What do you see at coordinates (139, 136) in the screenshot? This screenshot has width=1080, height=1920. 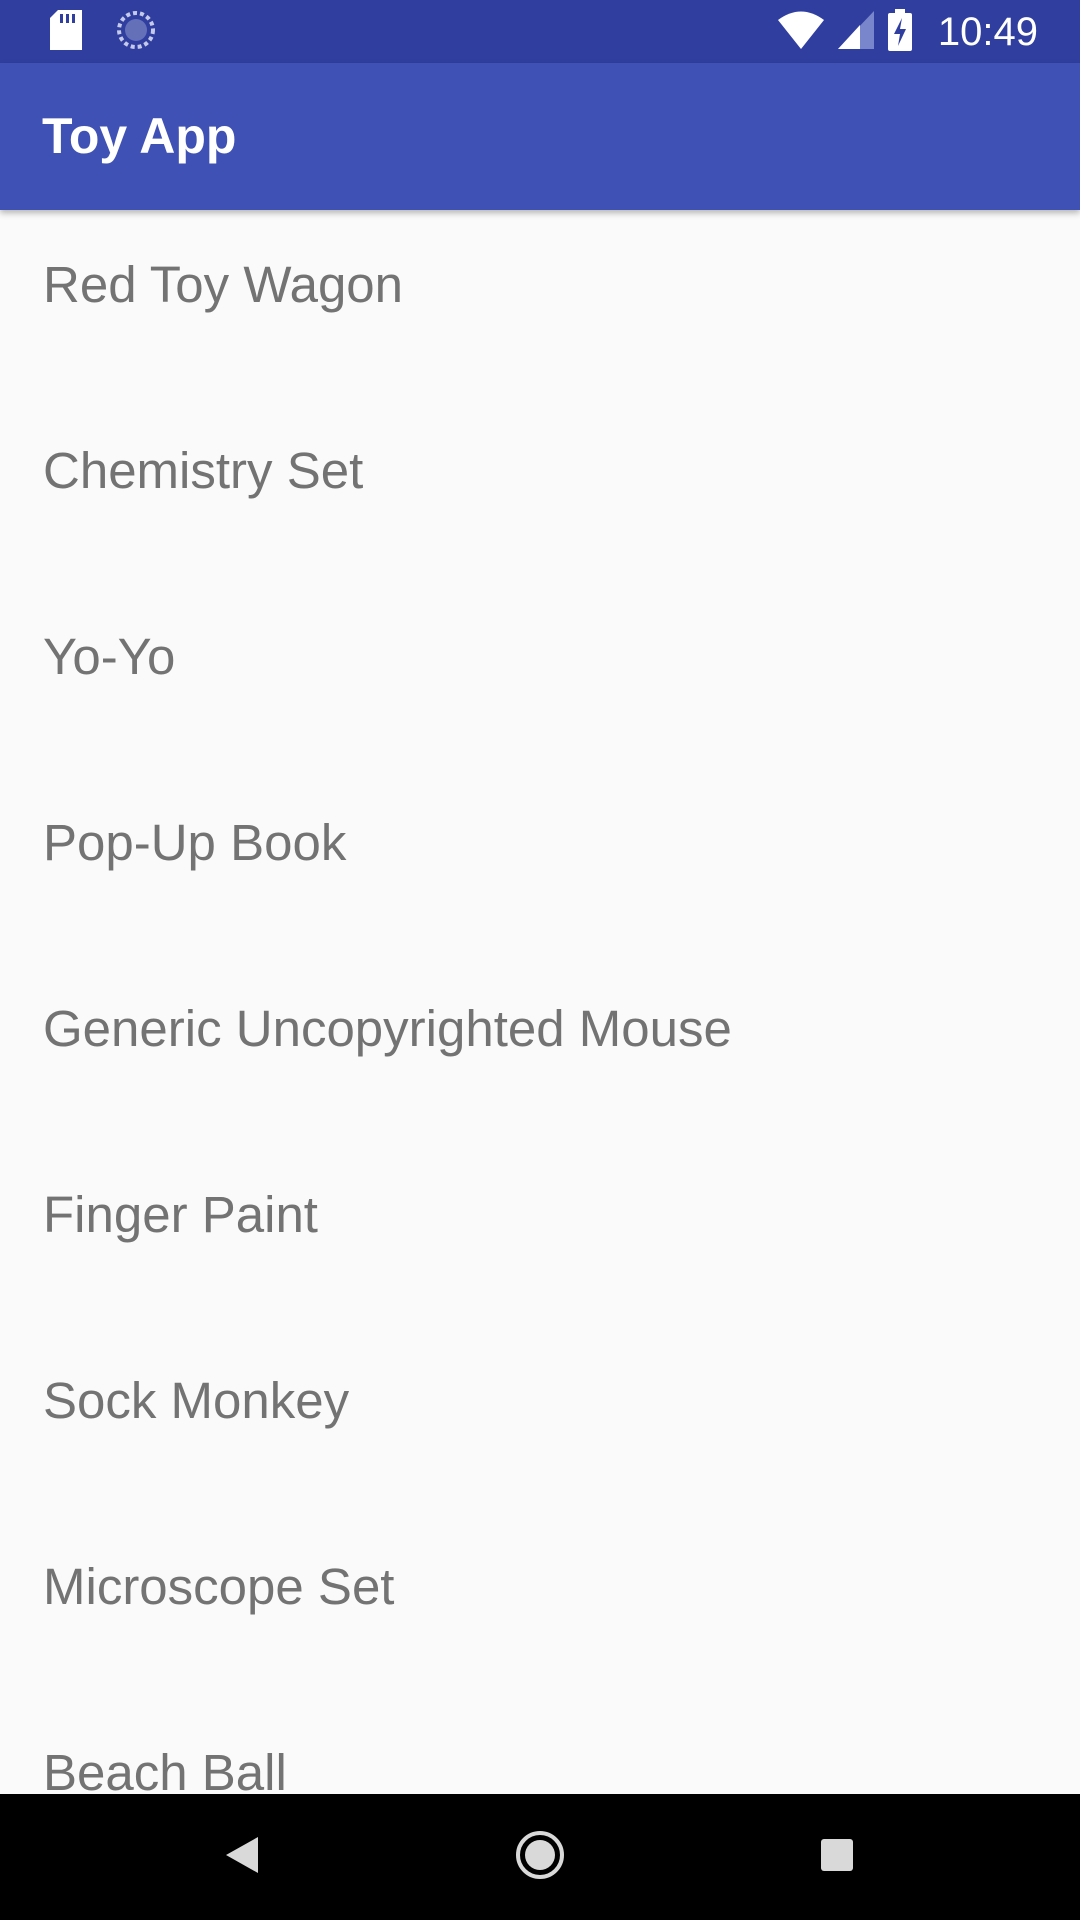 I see `app-title: Toy App` at bounding box center [139, 136].